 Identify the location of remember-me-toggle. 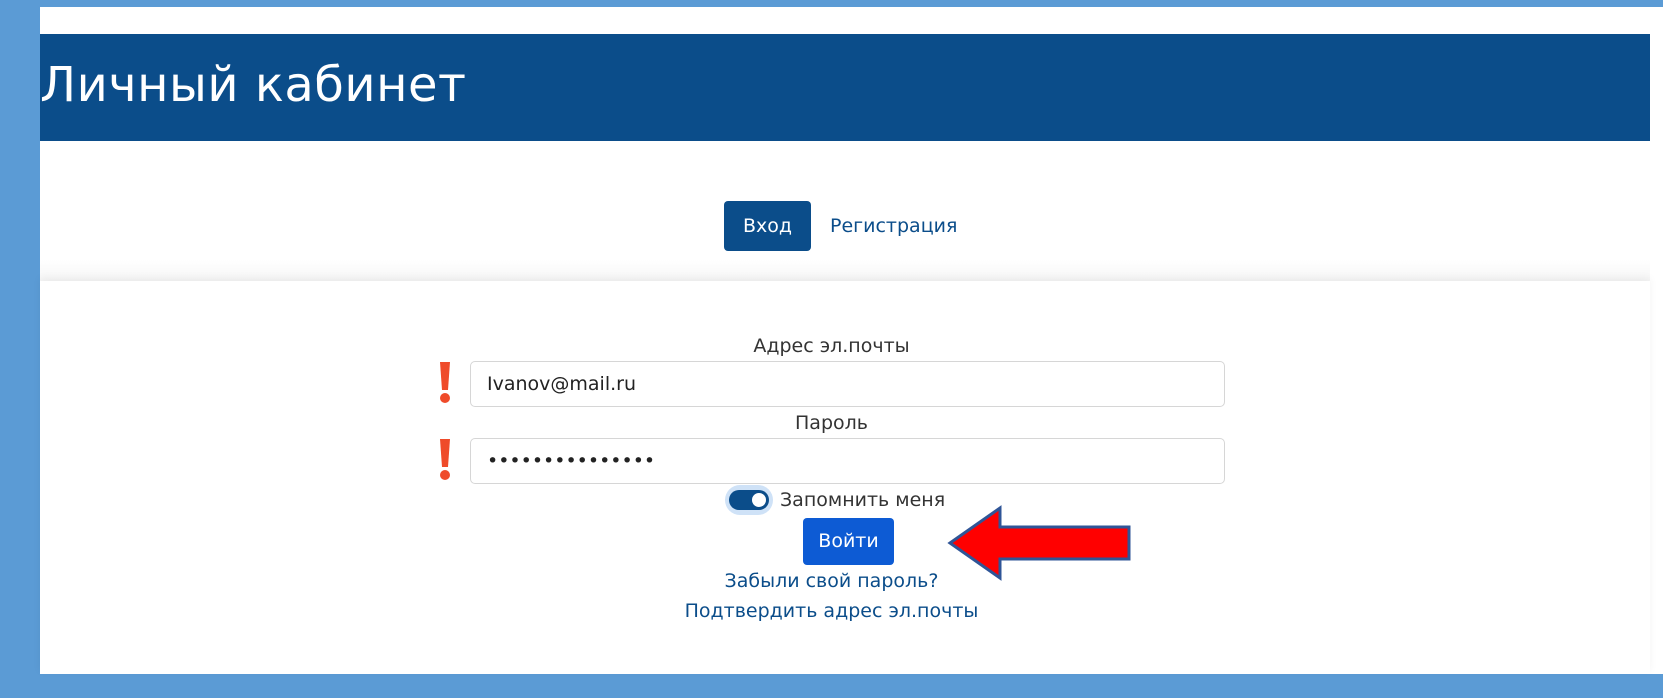
(749, 500).